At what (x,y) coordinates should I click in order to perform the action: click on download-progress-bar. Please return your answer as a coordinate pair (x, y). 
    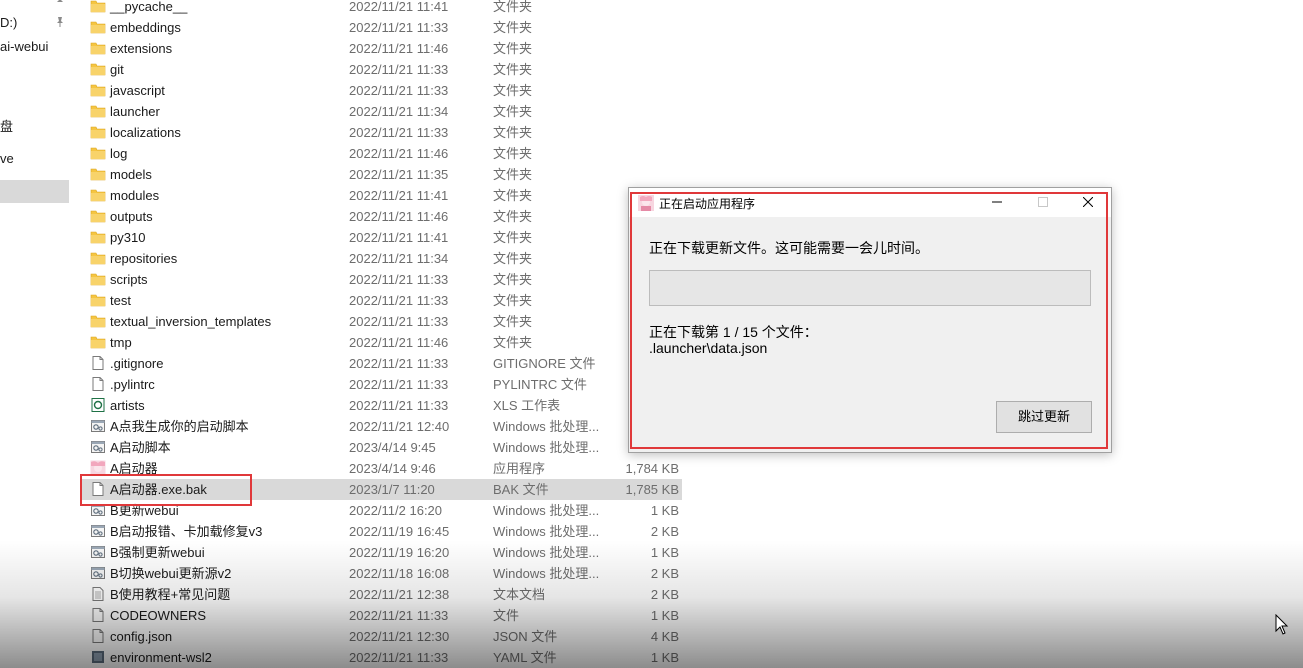
    Looking at the image, I should click on (870, 288).